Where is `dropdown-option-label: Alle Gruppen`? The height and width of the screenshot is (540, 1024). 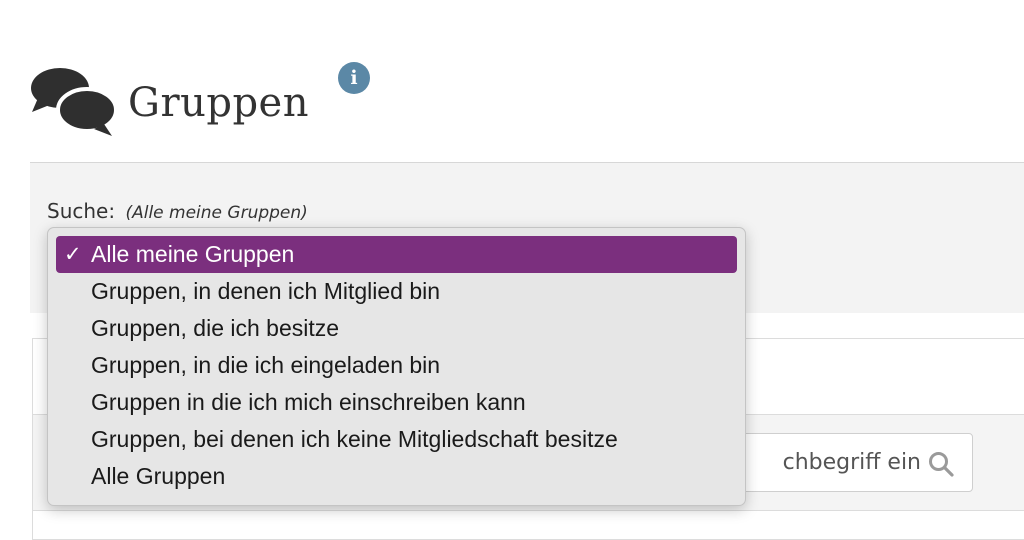 dropdown-option-label: Alle Gruppen is located at coordinates (158, 476).